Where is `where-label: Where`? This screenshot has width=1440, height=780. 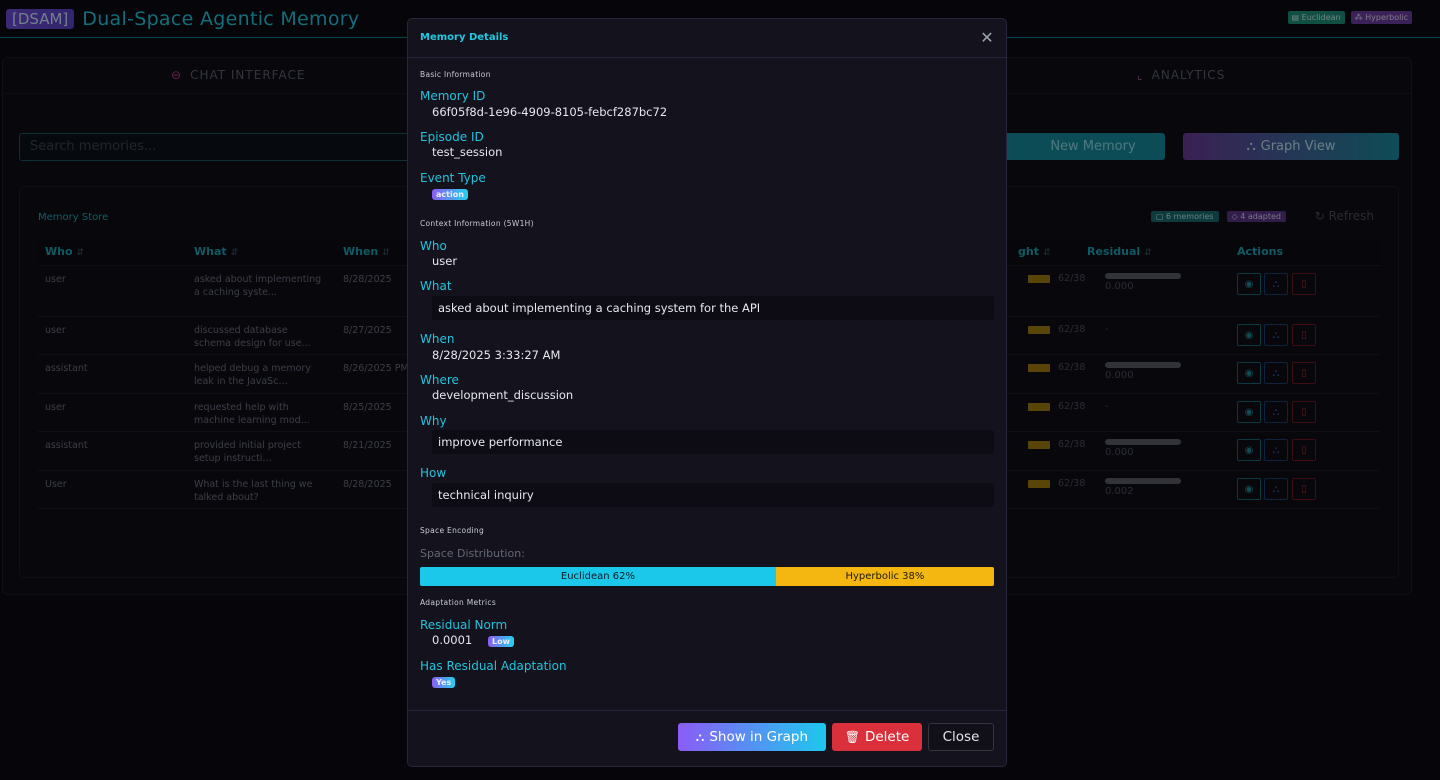
where-label: Where is located at coordinates (439, 380).